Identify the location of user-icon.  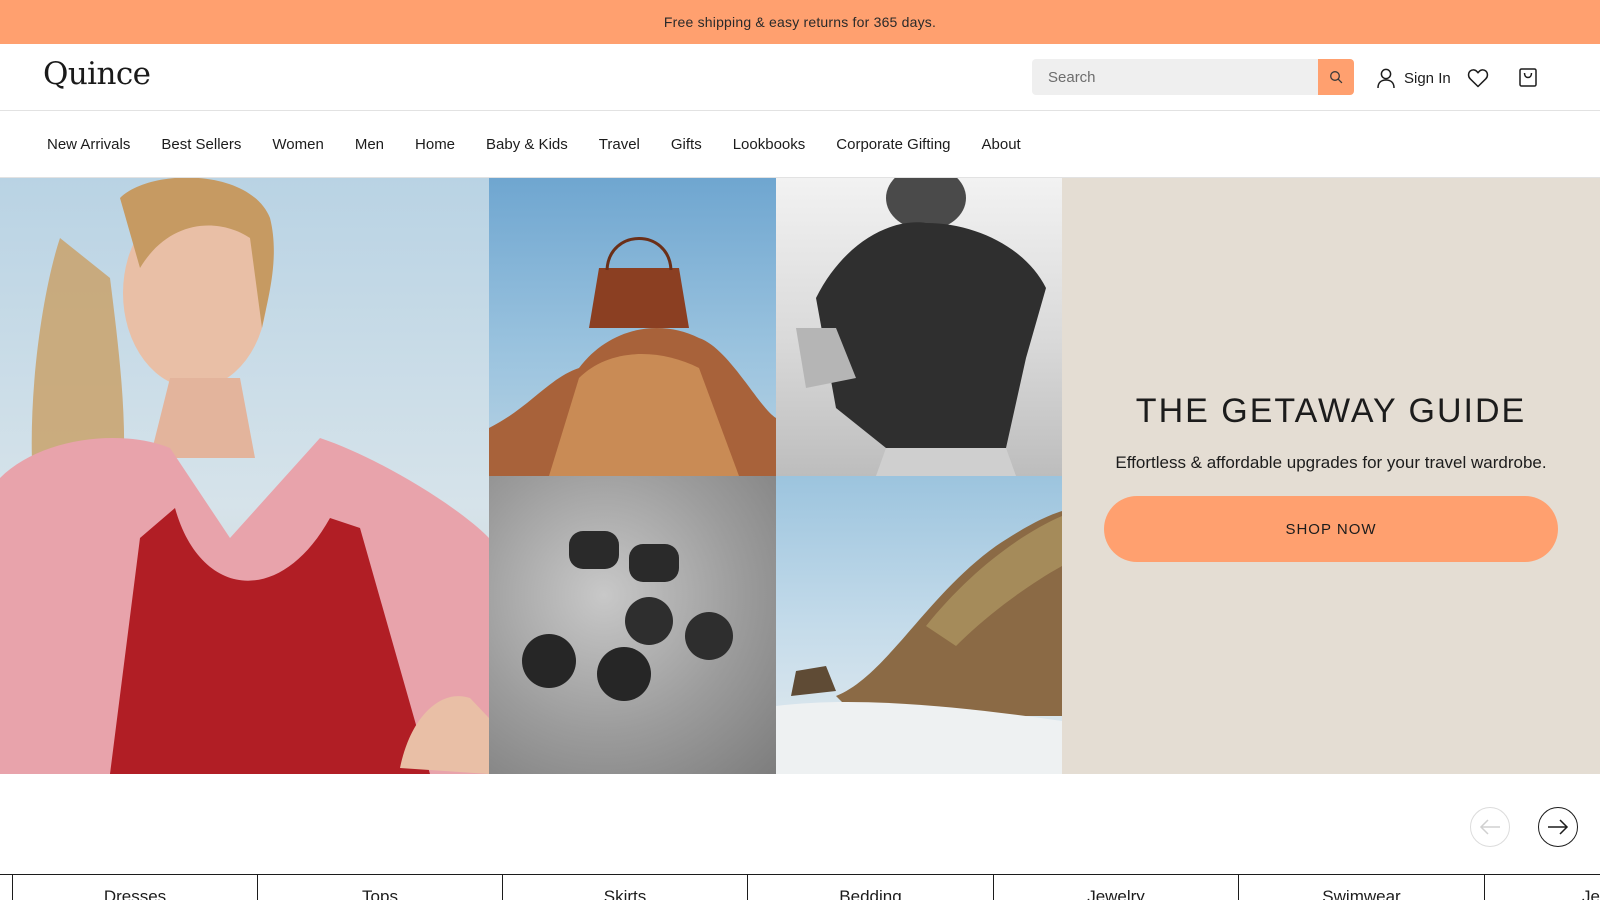
(1386, 78).